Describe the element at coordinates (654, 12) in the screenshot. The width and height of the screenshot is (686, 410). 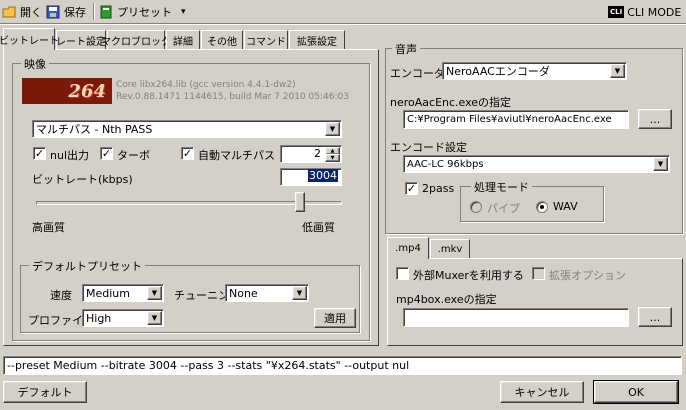
I see `cli-mode-label: CLI MODE` at that location.